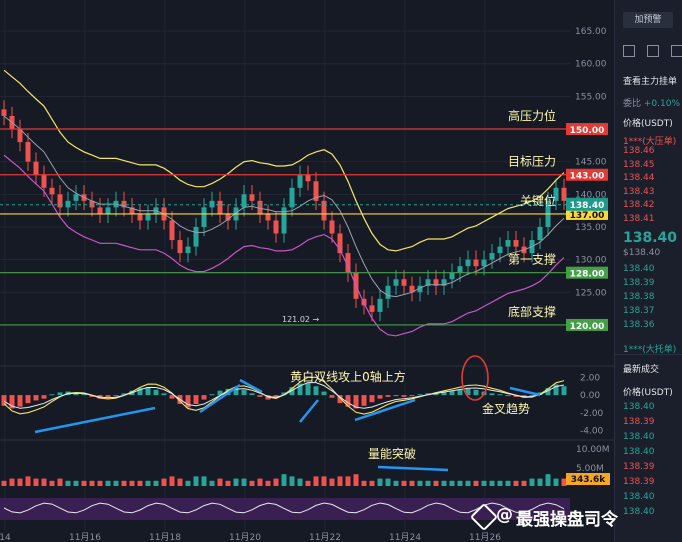  Describe the element at coordinates (639, 297) in the screenshot. I see `bid-price: 138.38` at that location.